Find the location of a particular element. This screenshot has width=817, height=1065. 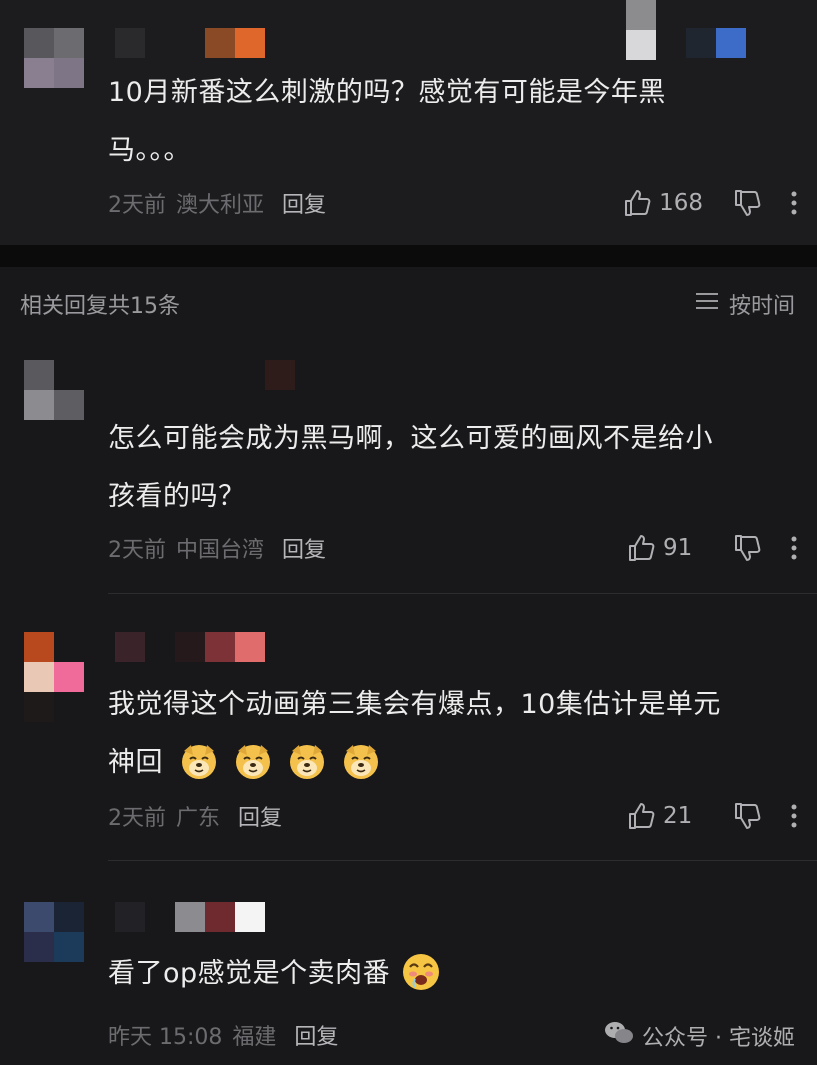

comment-text-line: 怎么可能会成为黑马啊，这么可爱的画风不是给小 is located at coordinates (410, 438).